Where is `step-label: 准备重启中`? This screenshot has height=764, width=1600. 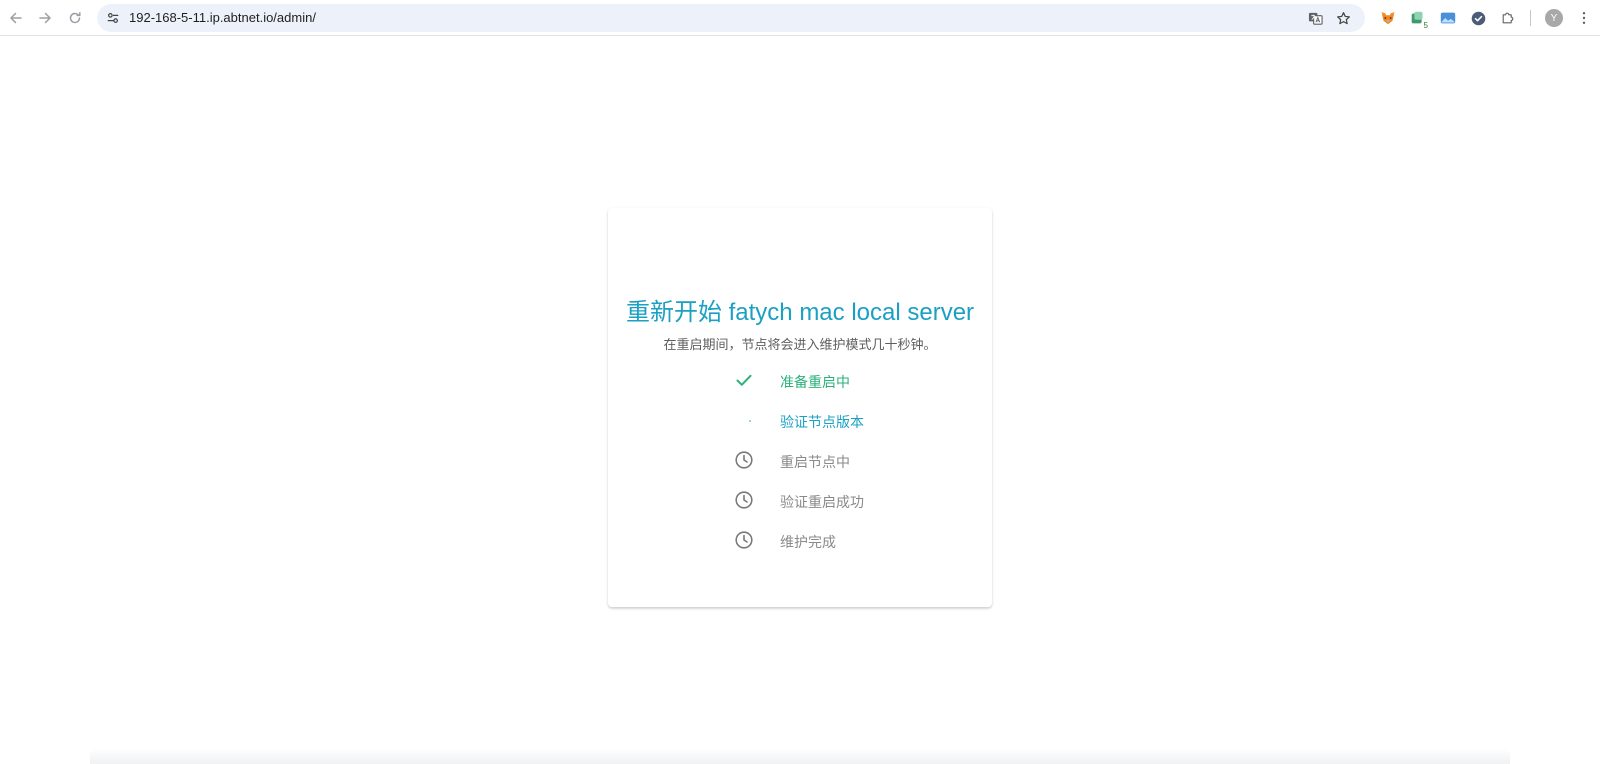 step-label: 准备重启中 is located at coordinates (815, 382).